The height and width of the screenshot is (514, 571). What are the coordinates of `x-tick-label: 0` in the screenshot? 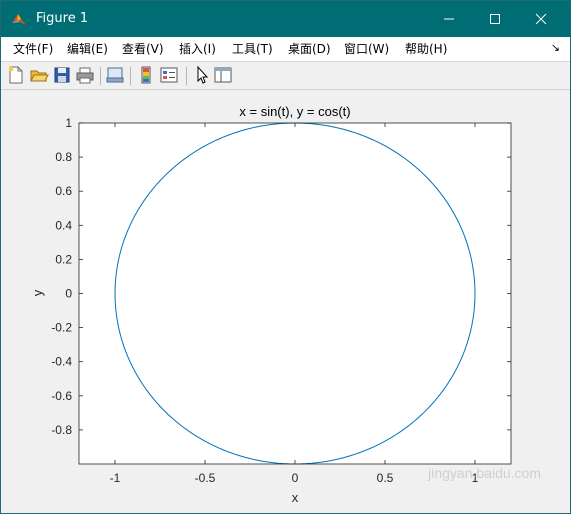 It's located at (295, 478).